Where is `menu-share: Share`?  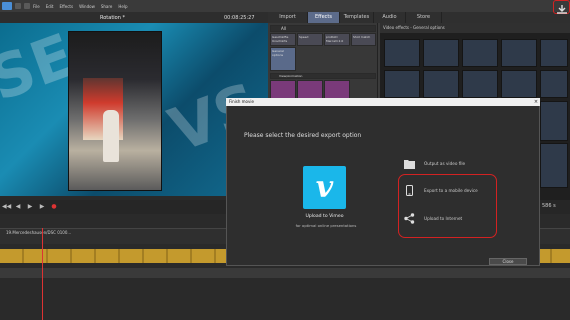 menu-share: Share is located at coordinates (107, 6).